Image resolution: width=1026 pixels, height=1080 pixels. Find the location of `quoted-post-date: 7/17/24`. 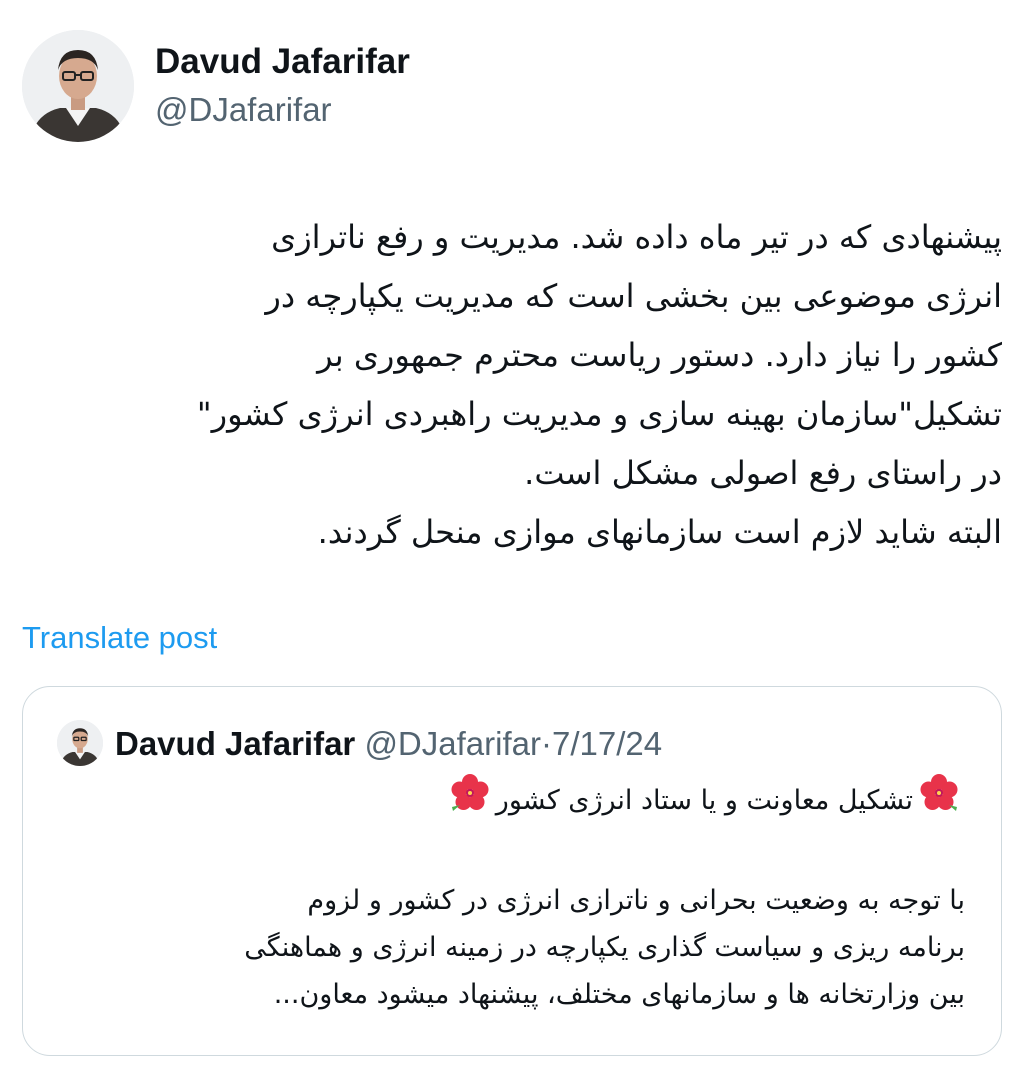

quoted-post-date: 7/17/24 is located at coordinates (607, 743).